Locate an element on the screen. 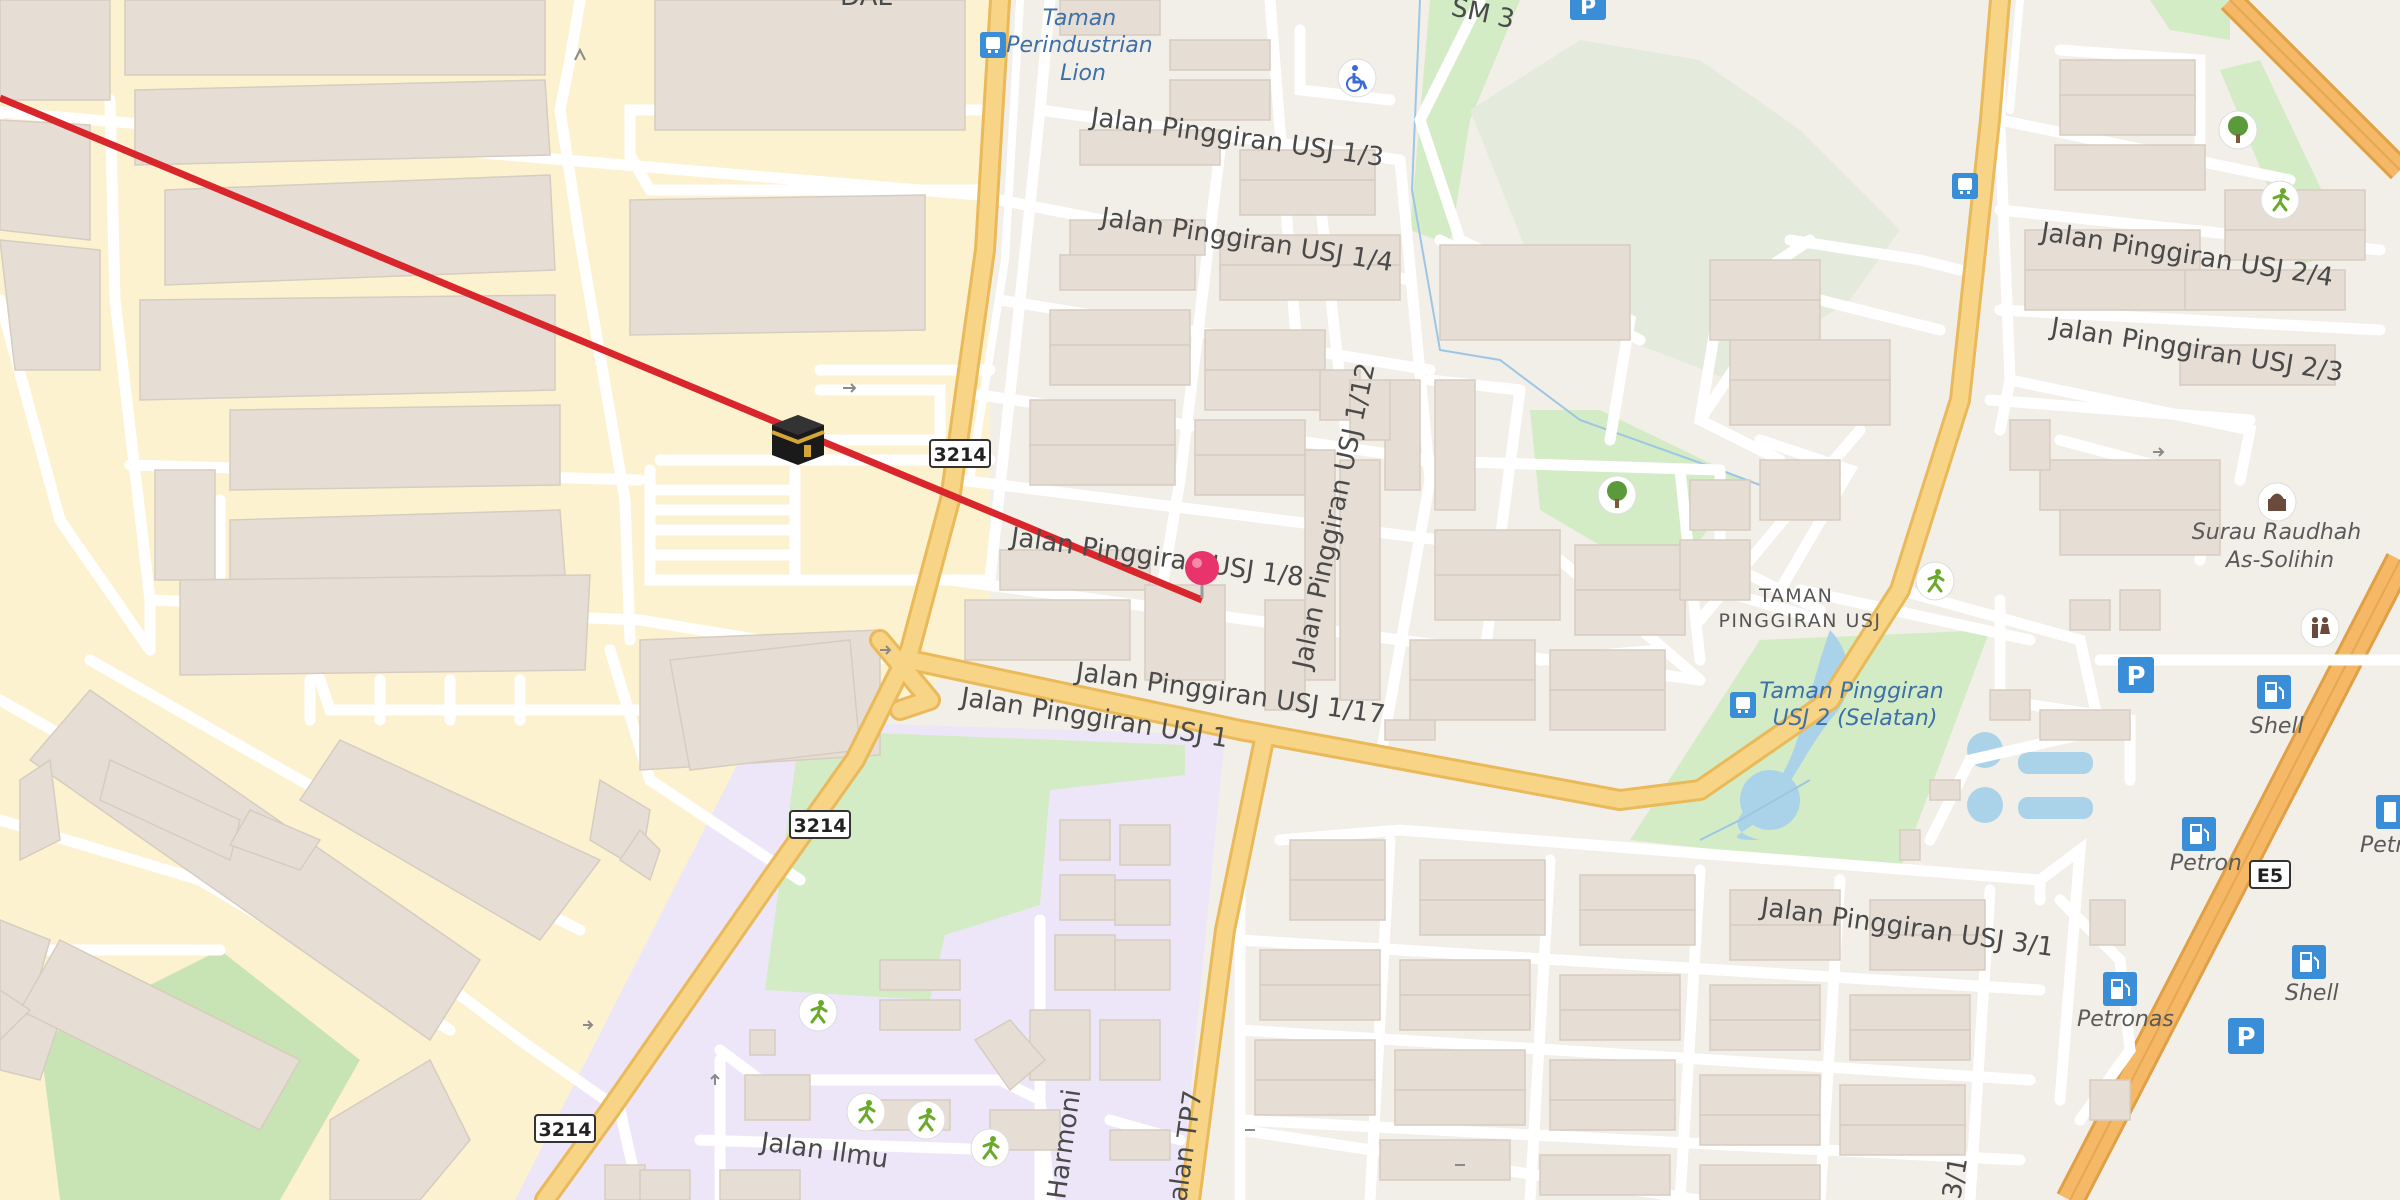 The image size is (2400, 1200). route-shield-3214-b: 3214 is located at coordinates (820, 824).